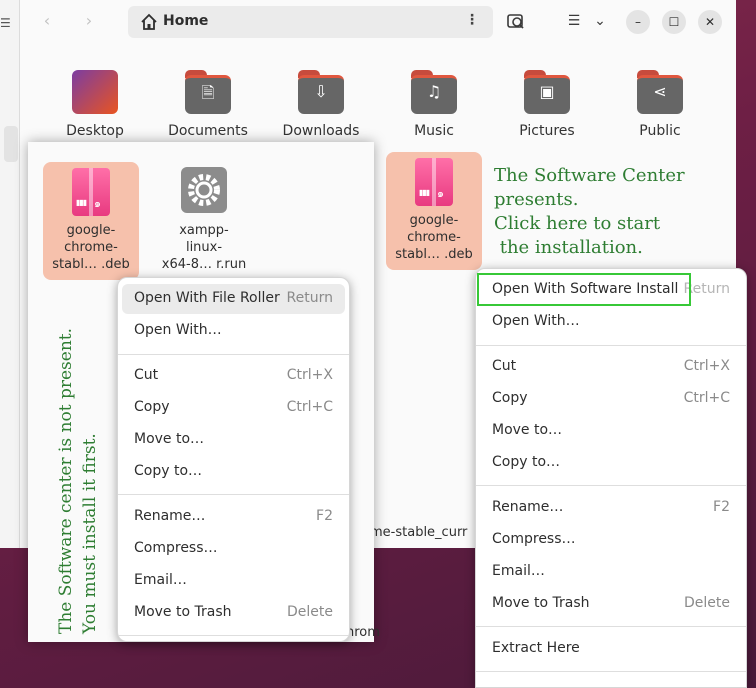 Image resolution: width=756 pixels, height=688 pixels. What do you see at coordinates (47, 21) in the screenshot?
I see `back-icon: ‹` at bounding box center [47, 21].